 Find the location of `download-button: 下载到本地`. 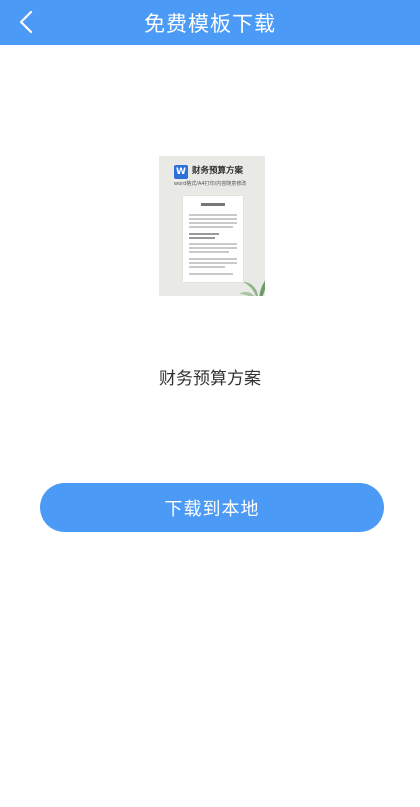

download-button: 下载到本地 is located at coordinates (212, 507).